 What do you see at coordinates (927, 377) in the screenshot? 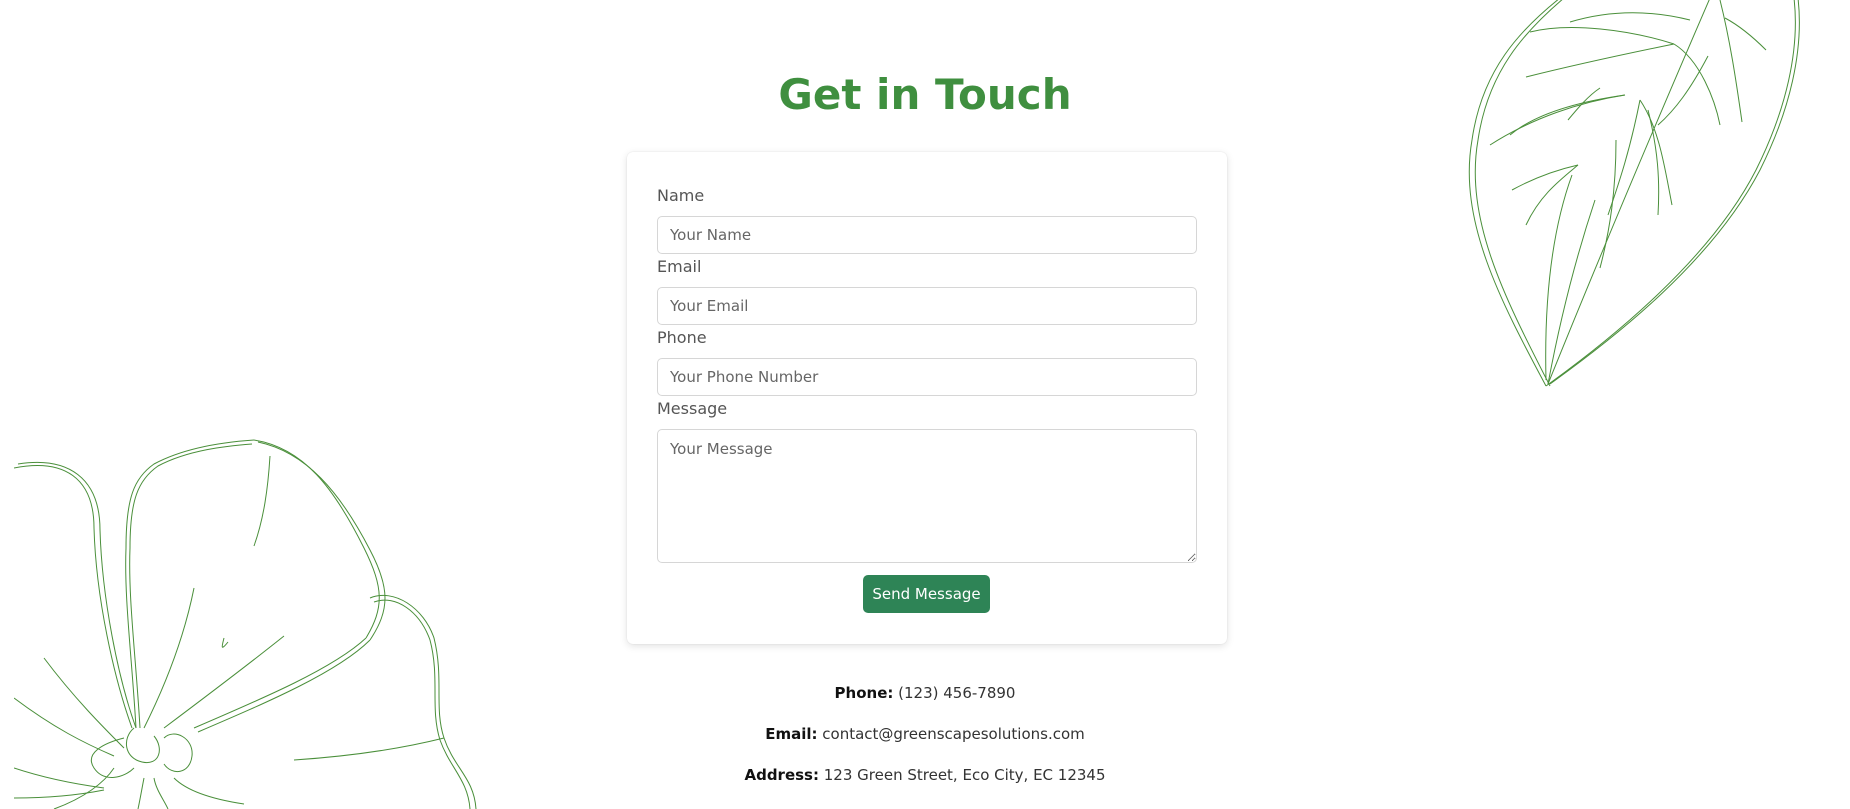
I see `phone-input` at bounding box center [927, 377].